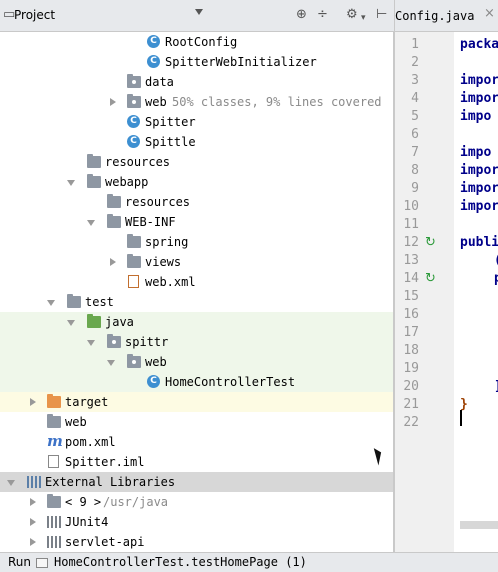  What do you see at coordinates (197, 542) in the screenshot?
I see `tree-row-servlet-api: servlet-api` at bounding box center [197, 542].